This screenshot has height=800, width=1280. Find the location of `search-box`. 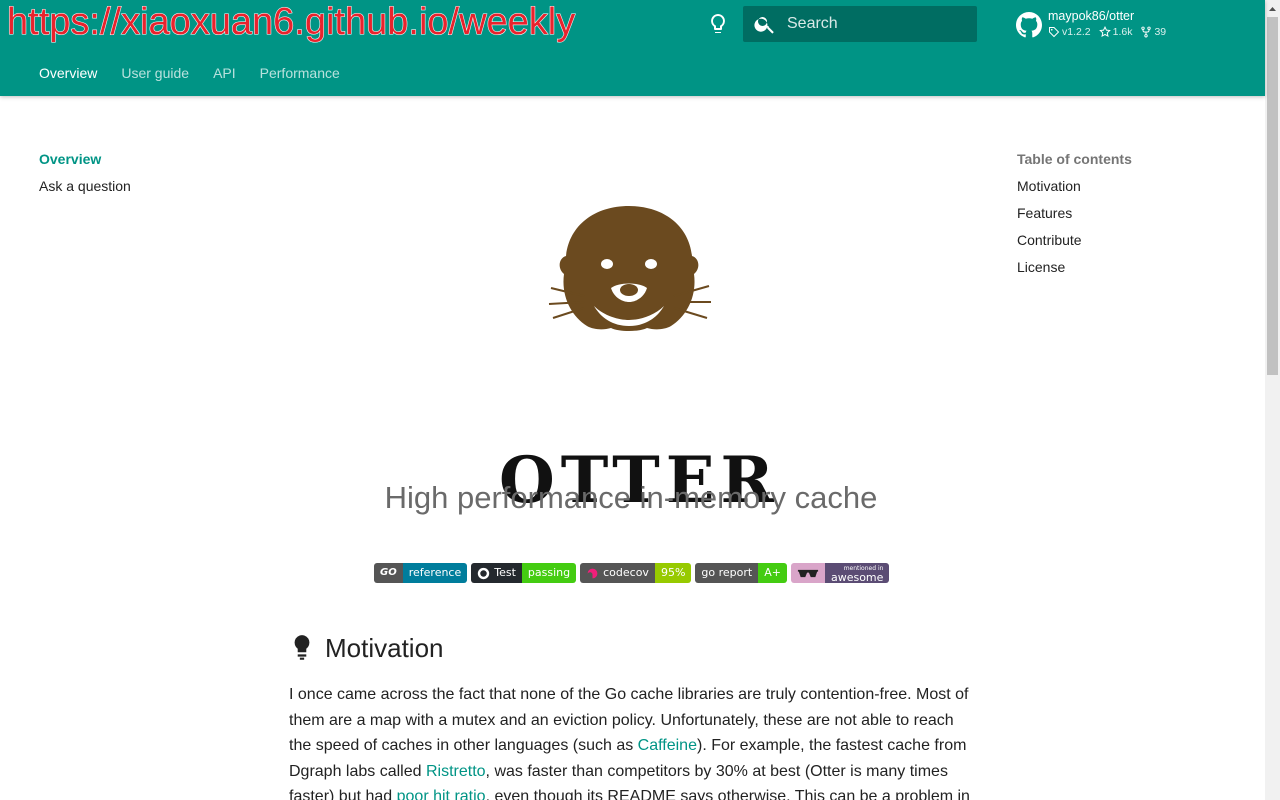

search-box is located at coordinates (860, 24).